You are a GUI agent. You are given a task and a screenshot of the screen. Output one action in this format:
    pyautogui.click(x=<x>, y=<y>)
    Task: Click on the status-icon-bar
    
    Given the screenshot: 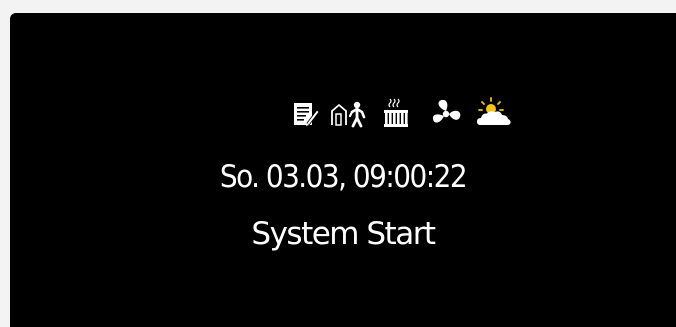 What is the action you would take?
    pyautogui.click(x=401, y=113)
    